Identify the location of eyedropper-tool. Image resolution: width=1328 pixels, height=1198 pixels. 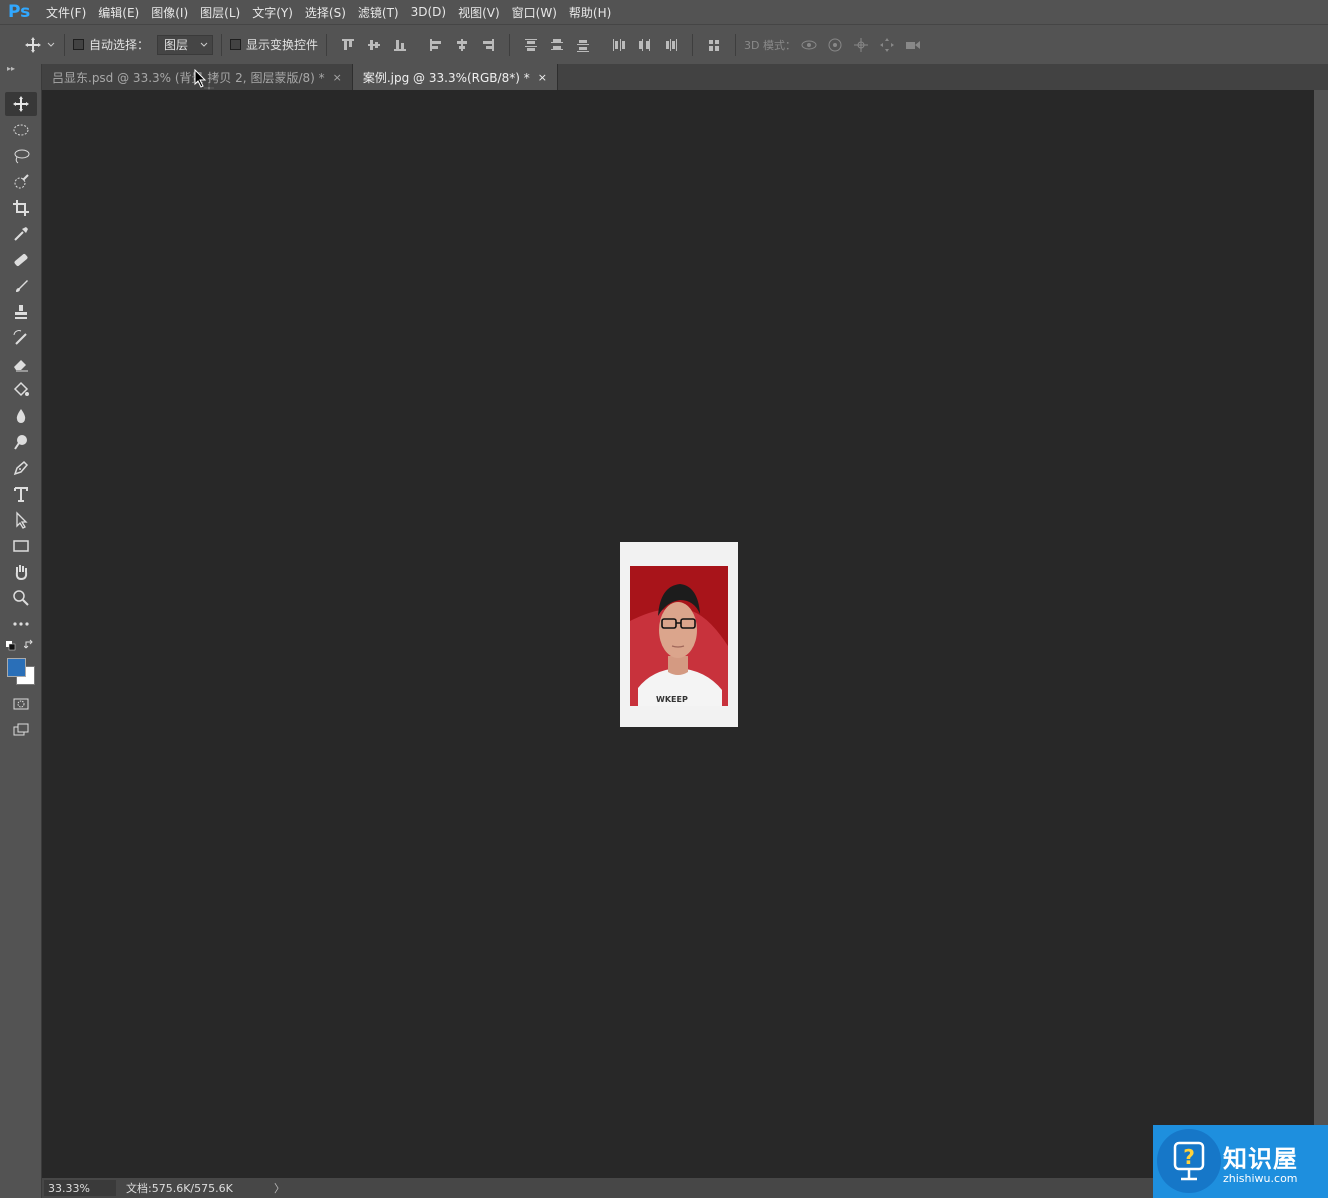
(21, 234).